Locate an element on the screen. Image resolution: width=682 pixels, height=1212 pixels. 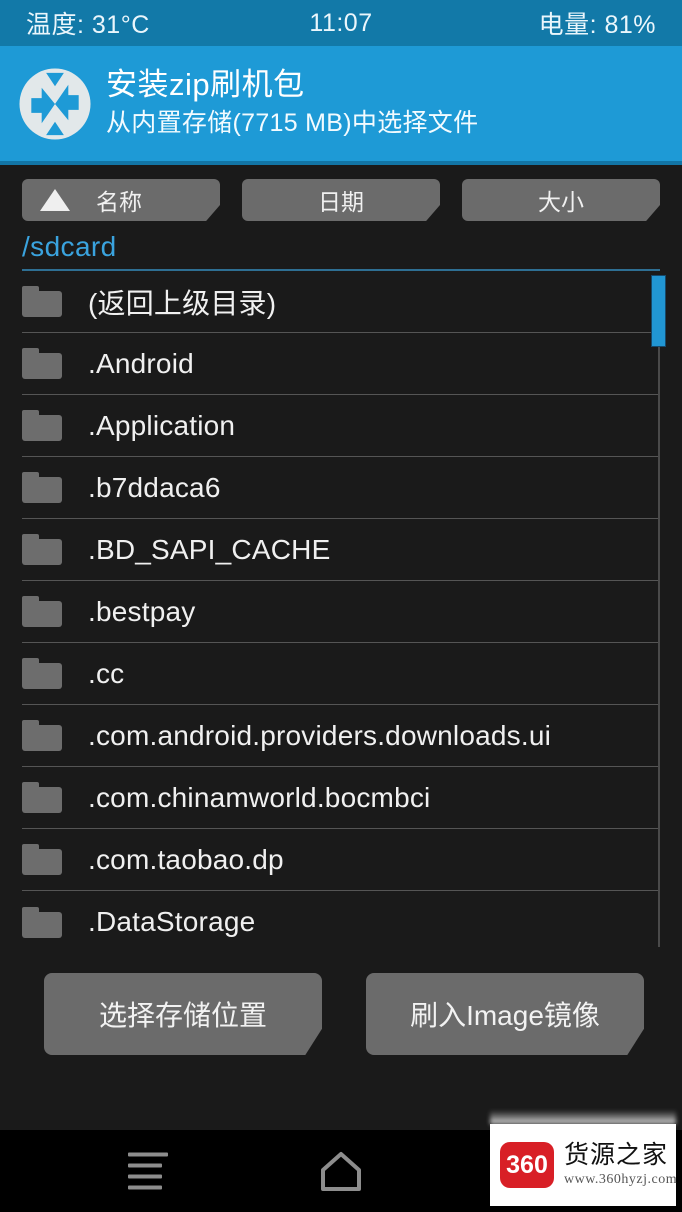
sort-by-size-label: 大小 is located at coordinates (561, 202).